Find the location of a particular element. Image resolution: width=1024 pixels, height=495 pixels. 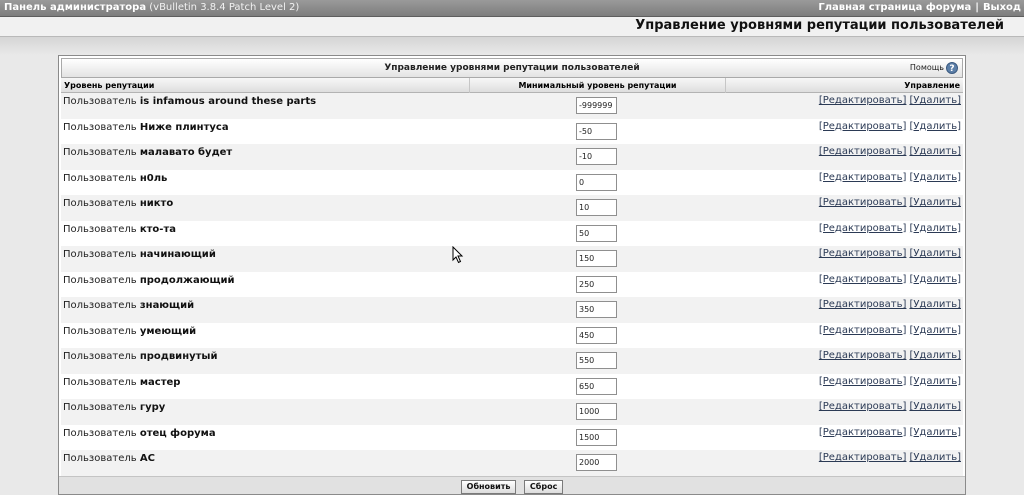

reputation-level-name: Пользователь мастер is located at coordinates (121, 382).